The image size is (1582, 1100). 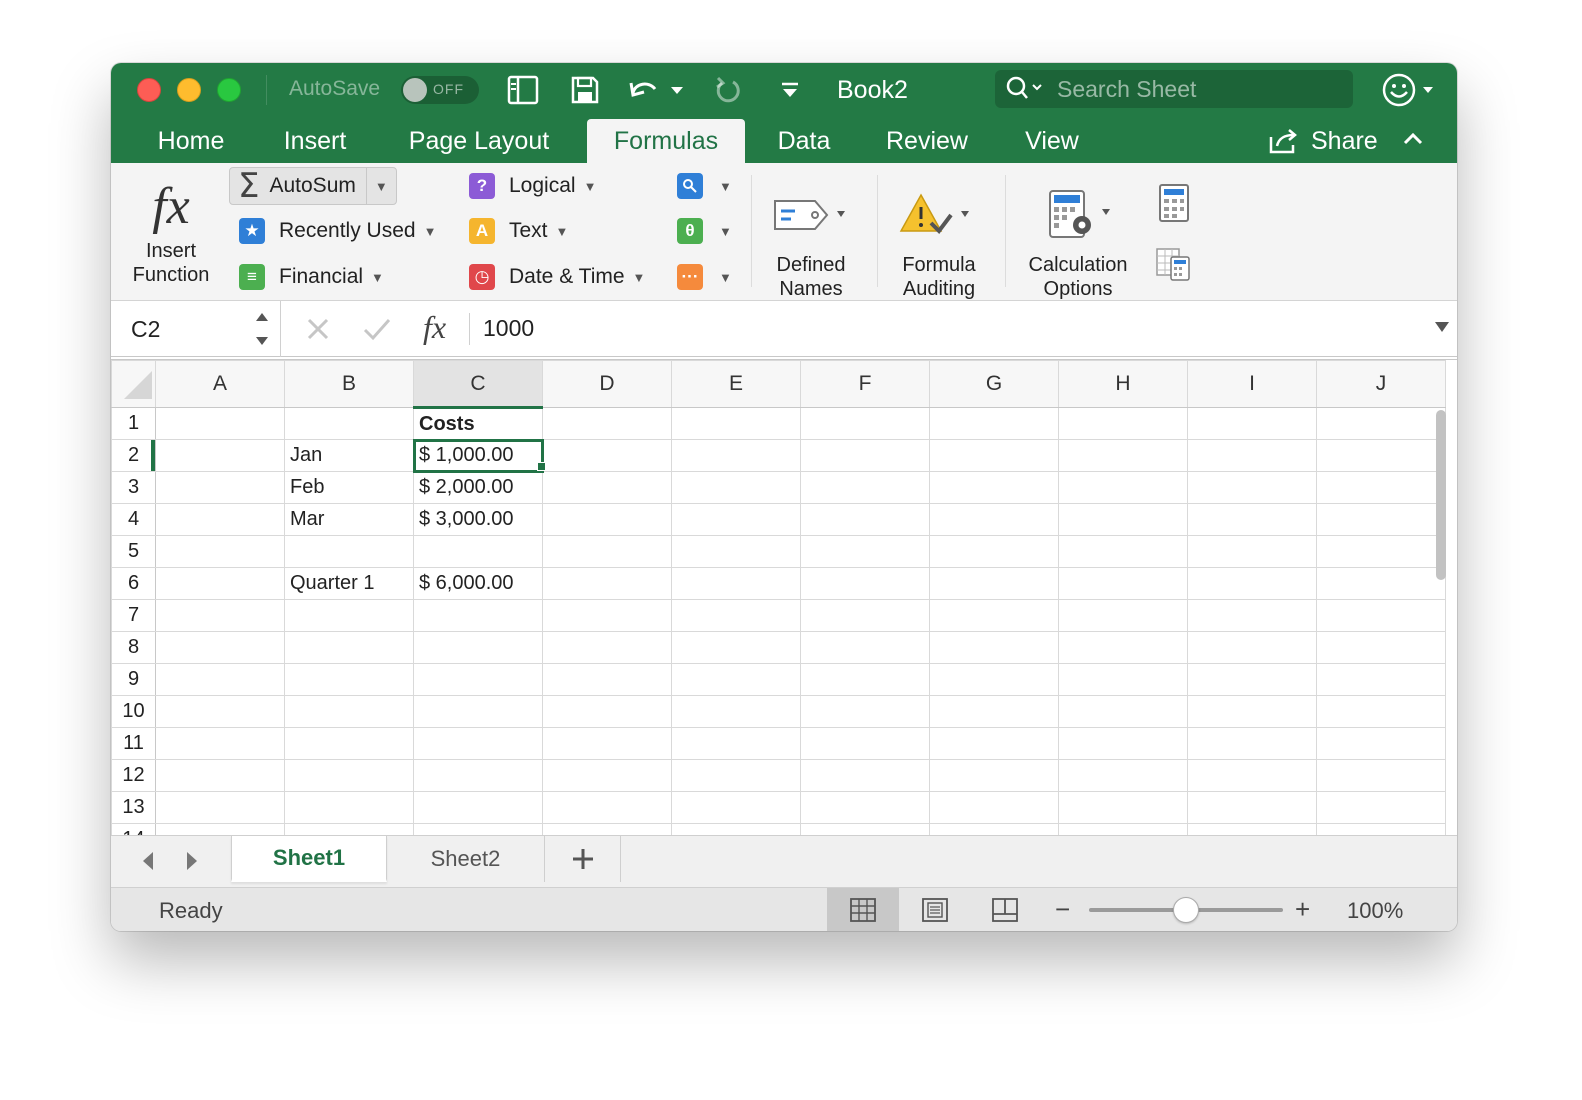 What do you see at coordinates (349, 384) in the screenshot?
I see `column-header-b: B` at bounding box center [349, 384].